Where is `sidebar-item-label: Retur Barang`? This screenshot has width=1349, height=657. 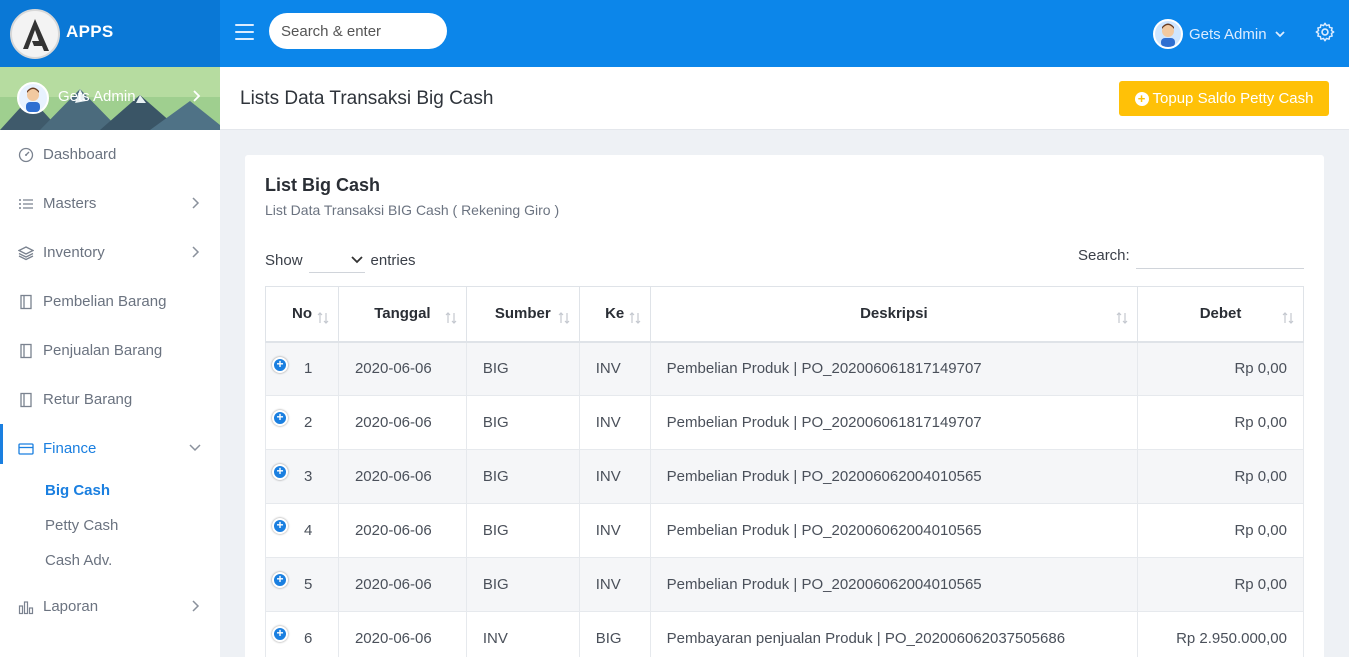
sidebar-item-label: Retur Barang is located at coordinates (88, 399).